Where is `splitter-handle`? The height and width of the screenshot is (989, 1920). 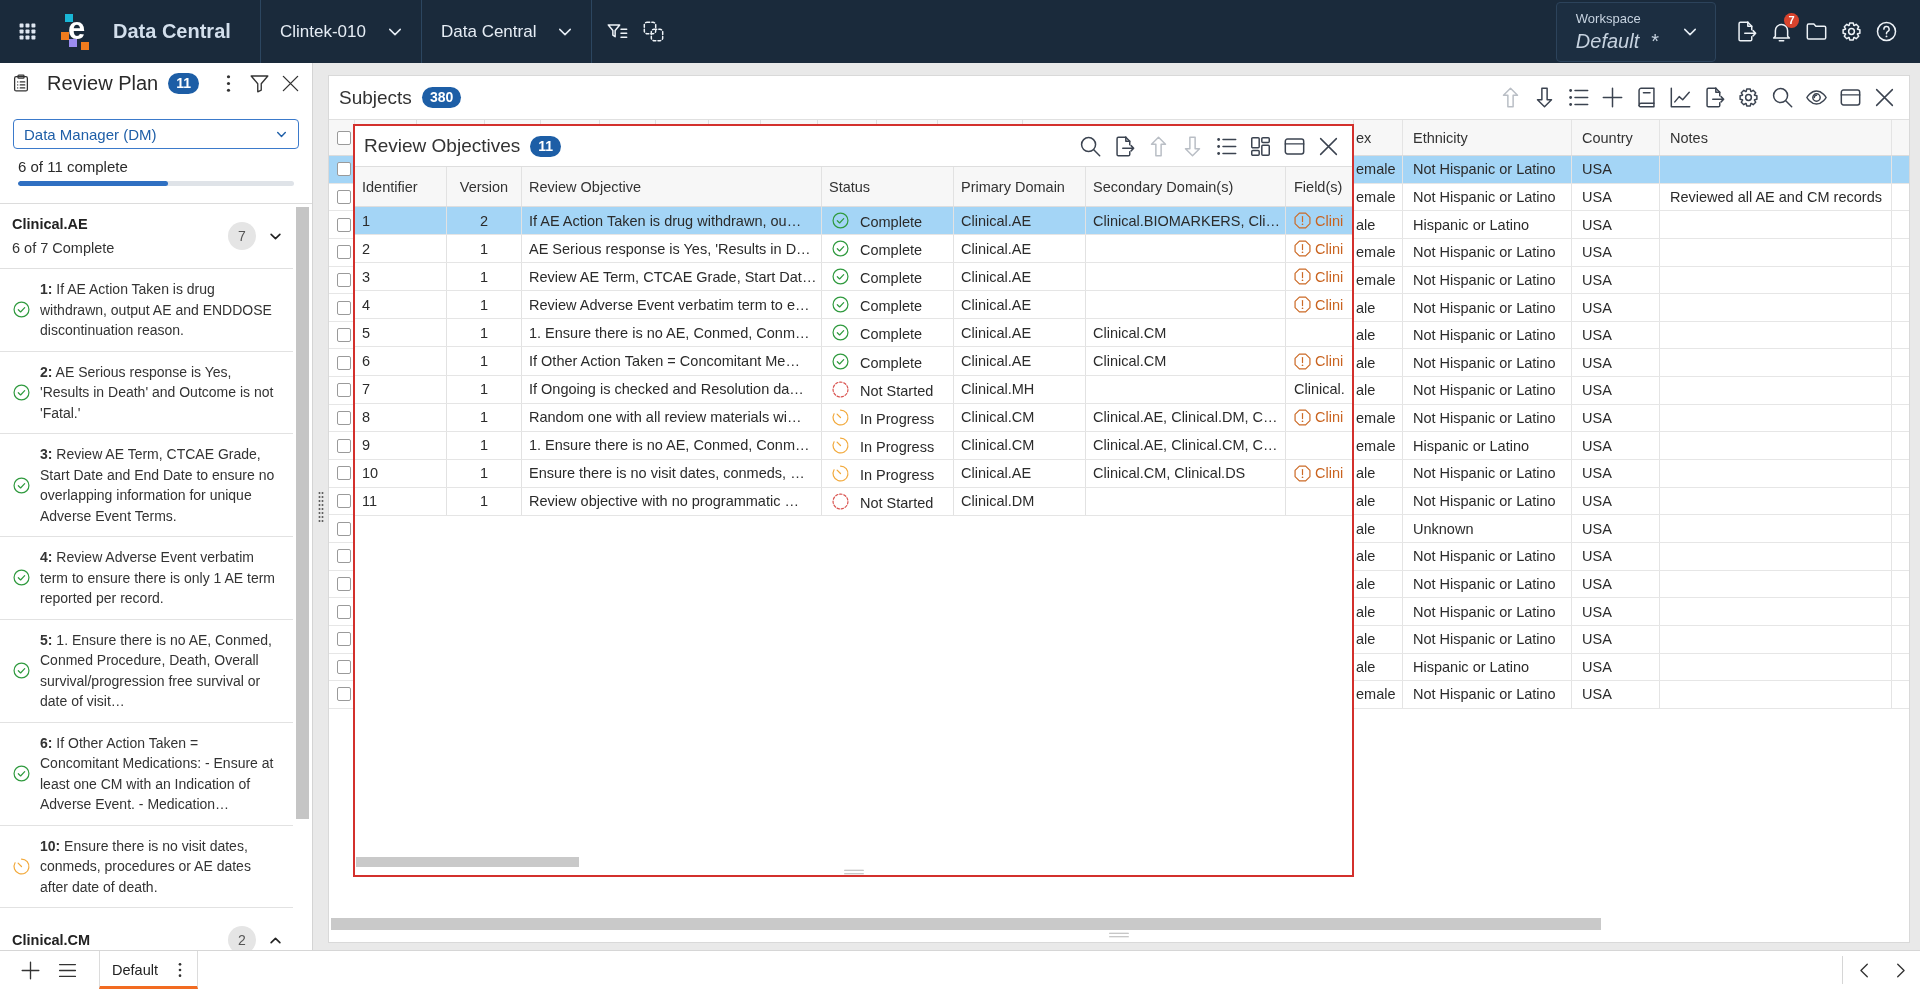
splitter-handle is located at coordinates (320, 506).